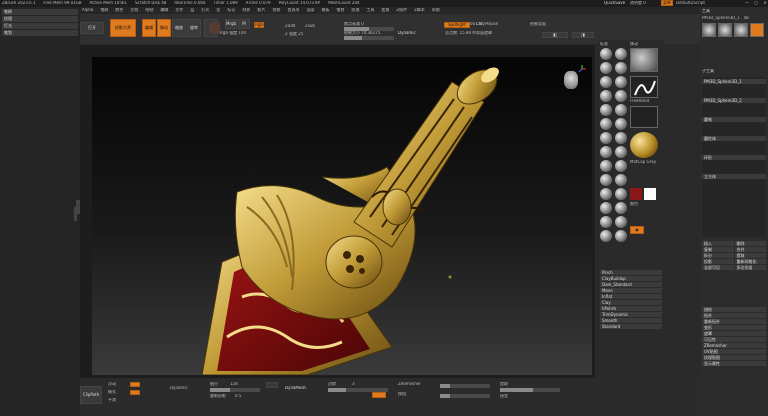  Describe the element at coordinates (484, 33) in the screenshot. I see `backface-mask-button: 背面遮罩` at that location.